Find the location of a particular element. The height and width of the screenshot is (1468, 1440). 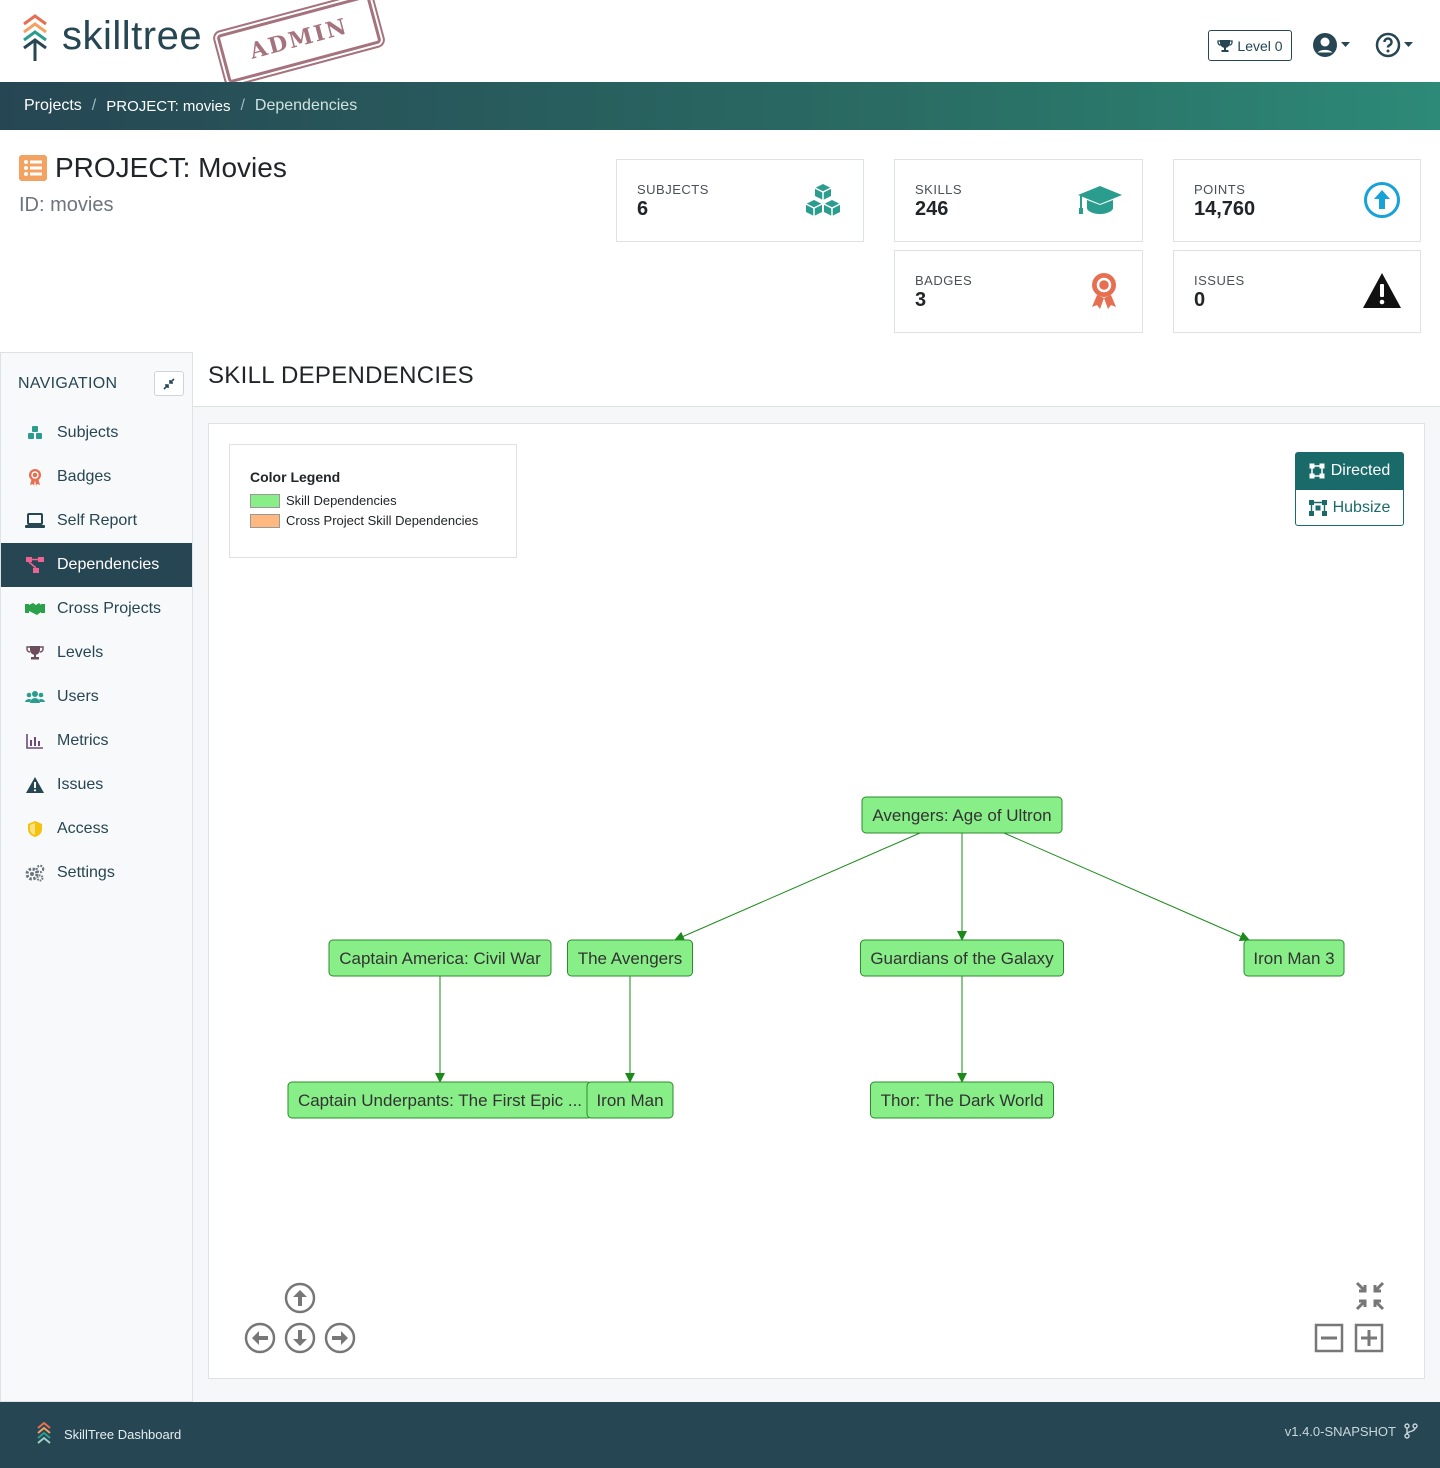

list-alt-icon is located at coordinates (33, 168).